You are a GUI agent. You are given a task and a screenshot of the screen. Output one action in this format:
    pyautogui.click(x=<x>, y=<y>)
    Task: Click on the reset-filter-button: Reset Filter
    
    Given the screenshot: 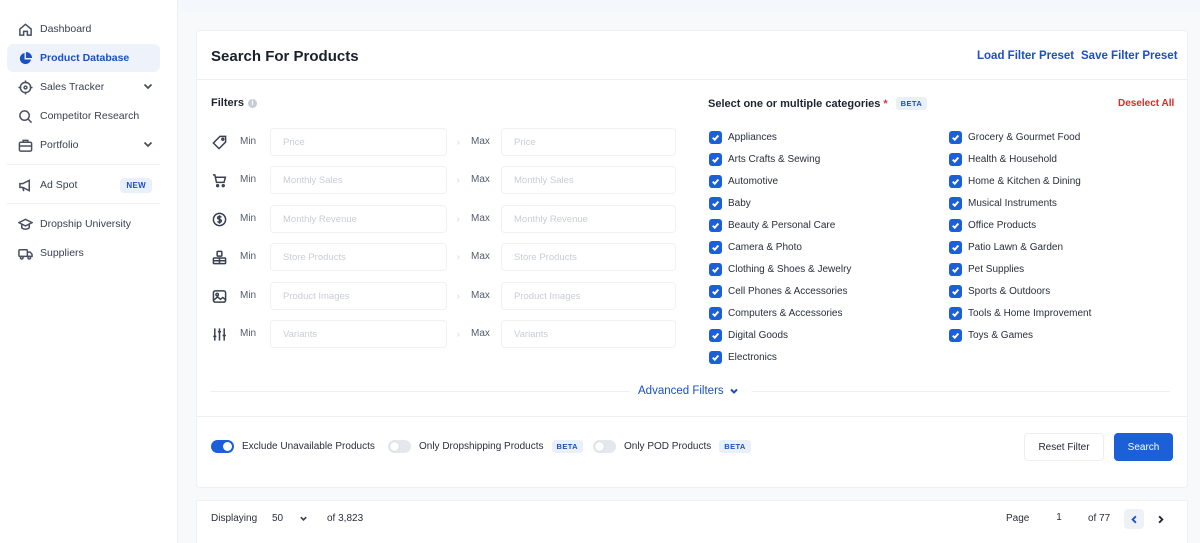 What is the action you would take?
    pyautogui.click(x=1064, y=447)
    